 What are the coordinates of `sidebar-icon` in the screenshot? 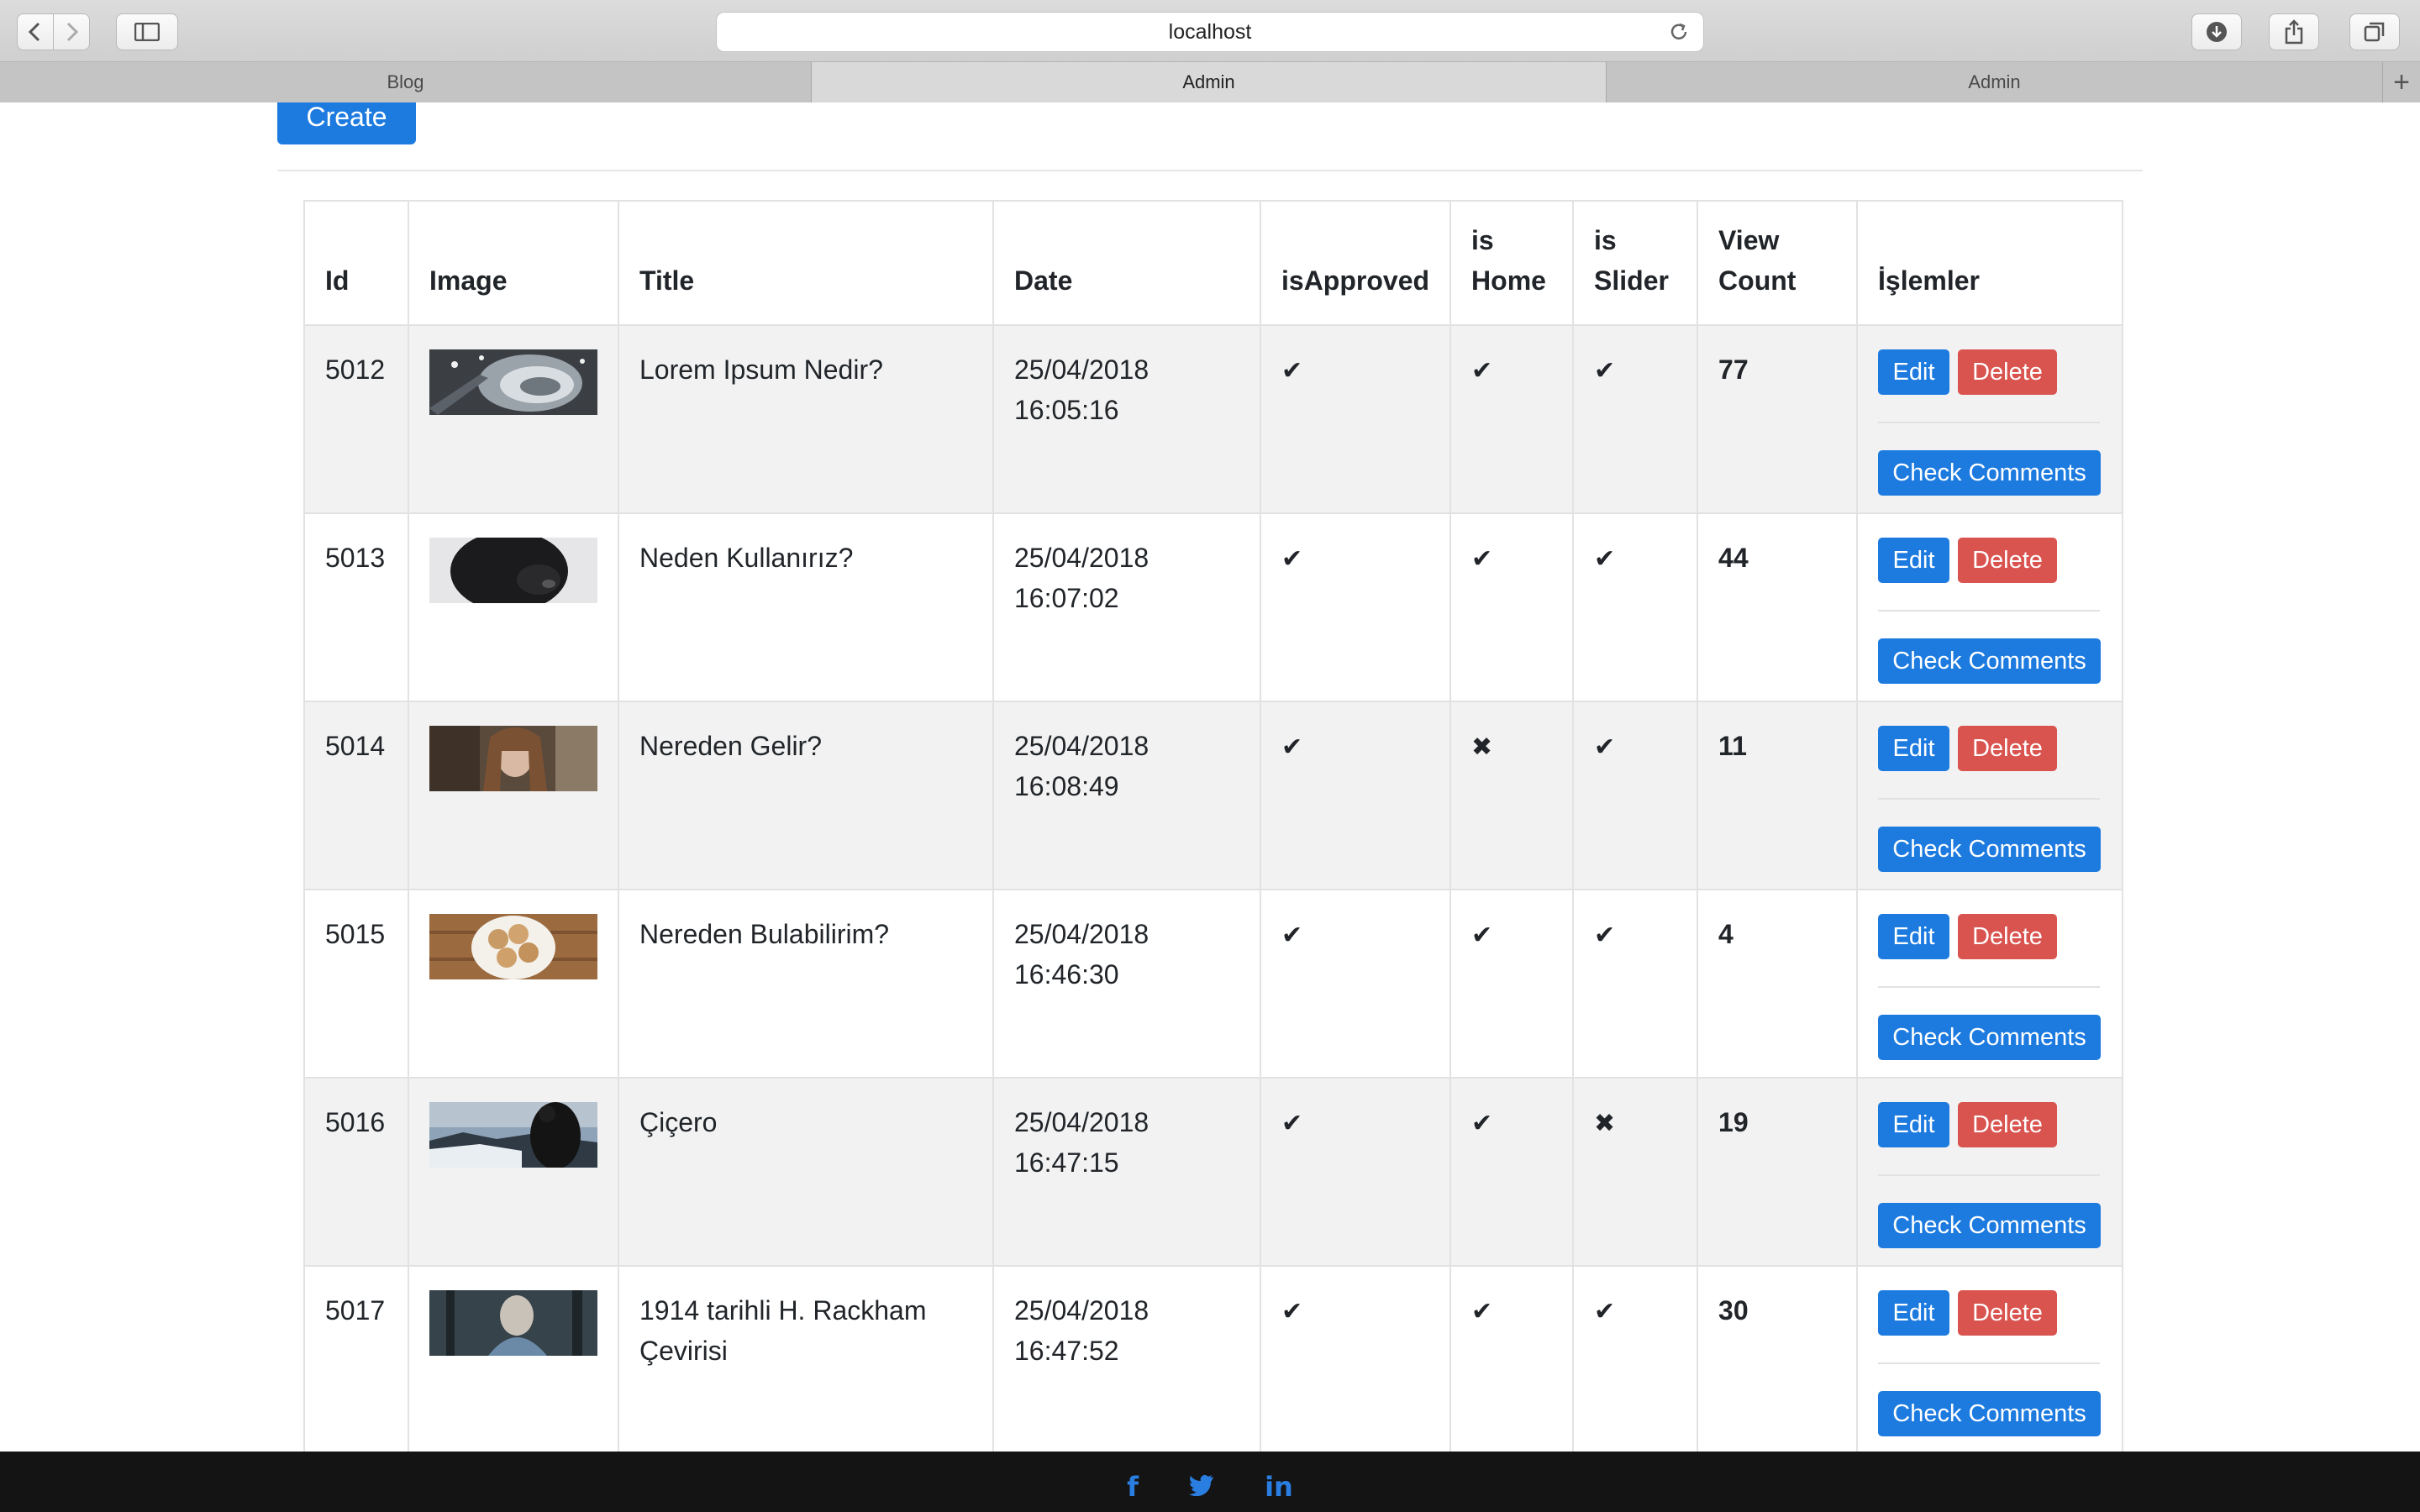 It's located at (147, 32).